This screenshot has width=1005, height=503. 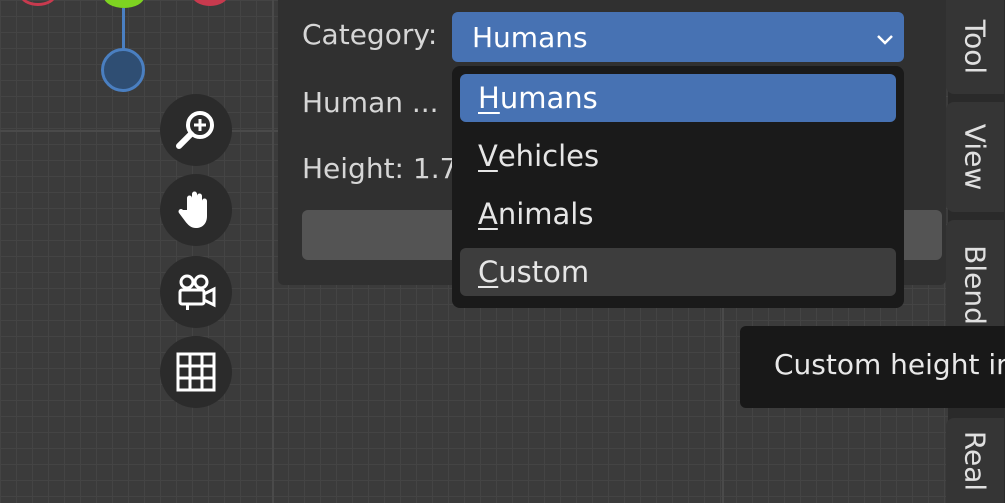 I want to click on tab-label: Tool, so click(x=975, y=47).